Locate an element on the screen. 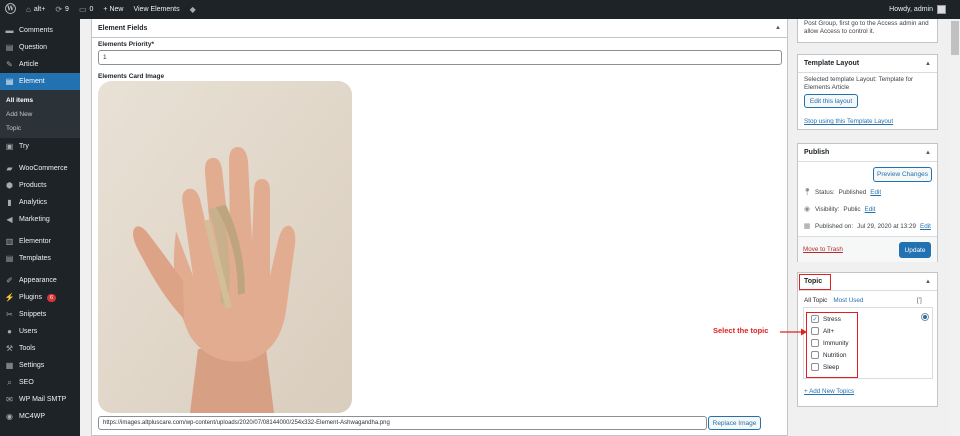 This screenshot has height=436, width=960. sidebar-item-comments: ▬ Comments is located at coordinates (40, 30).